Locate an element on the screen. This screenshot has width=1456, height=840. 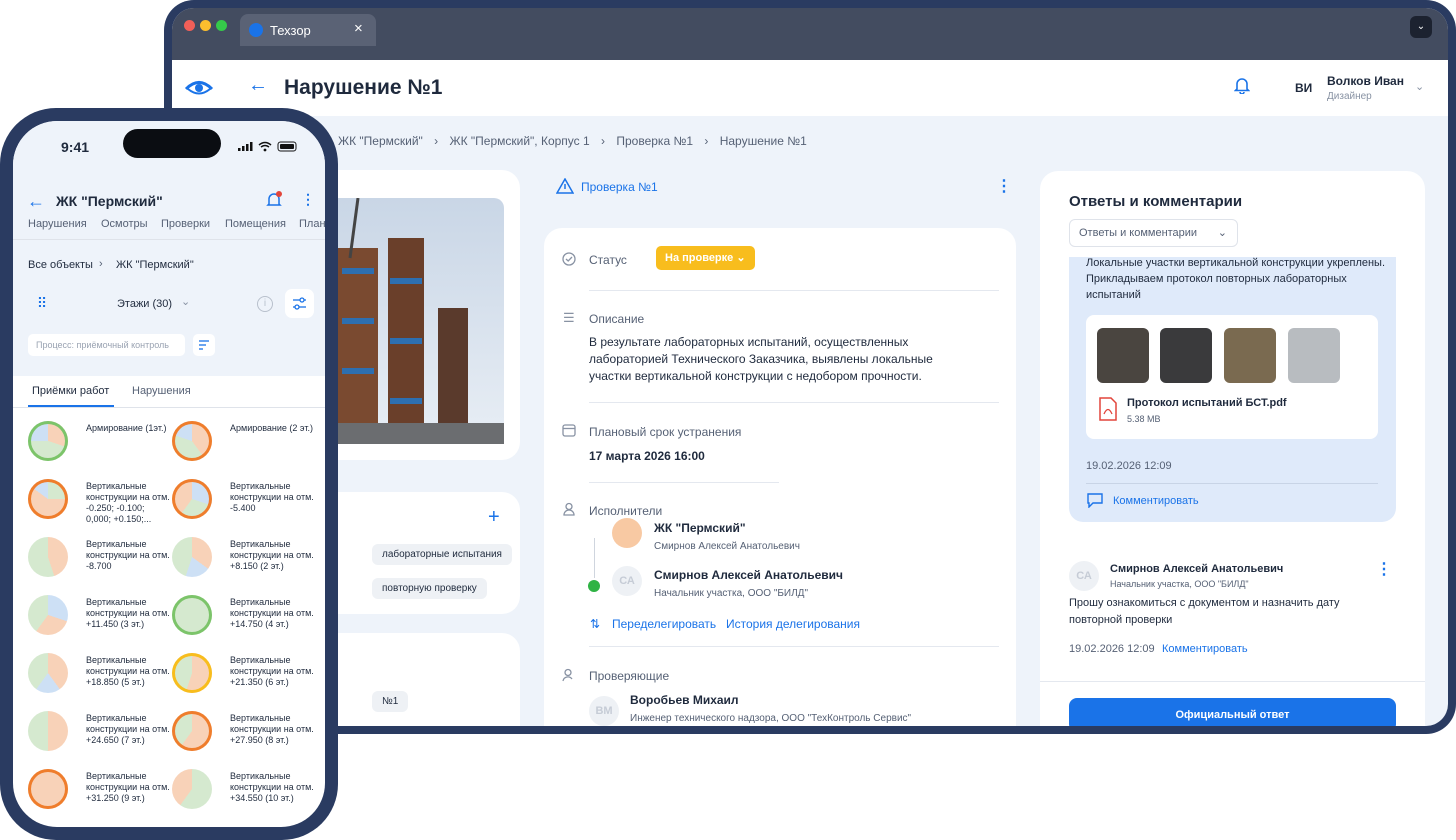
browser-tab: Техзор × is located at coordinates (308, 30).